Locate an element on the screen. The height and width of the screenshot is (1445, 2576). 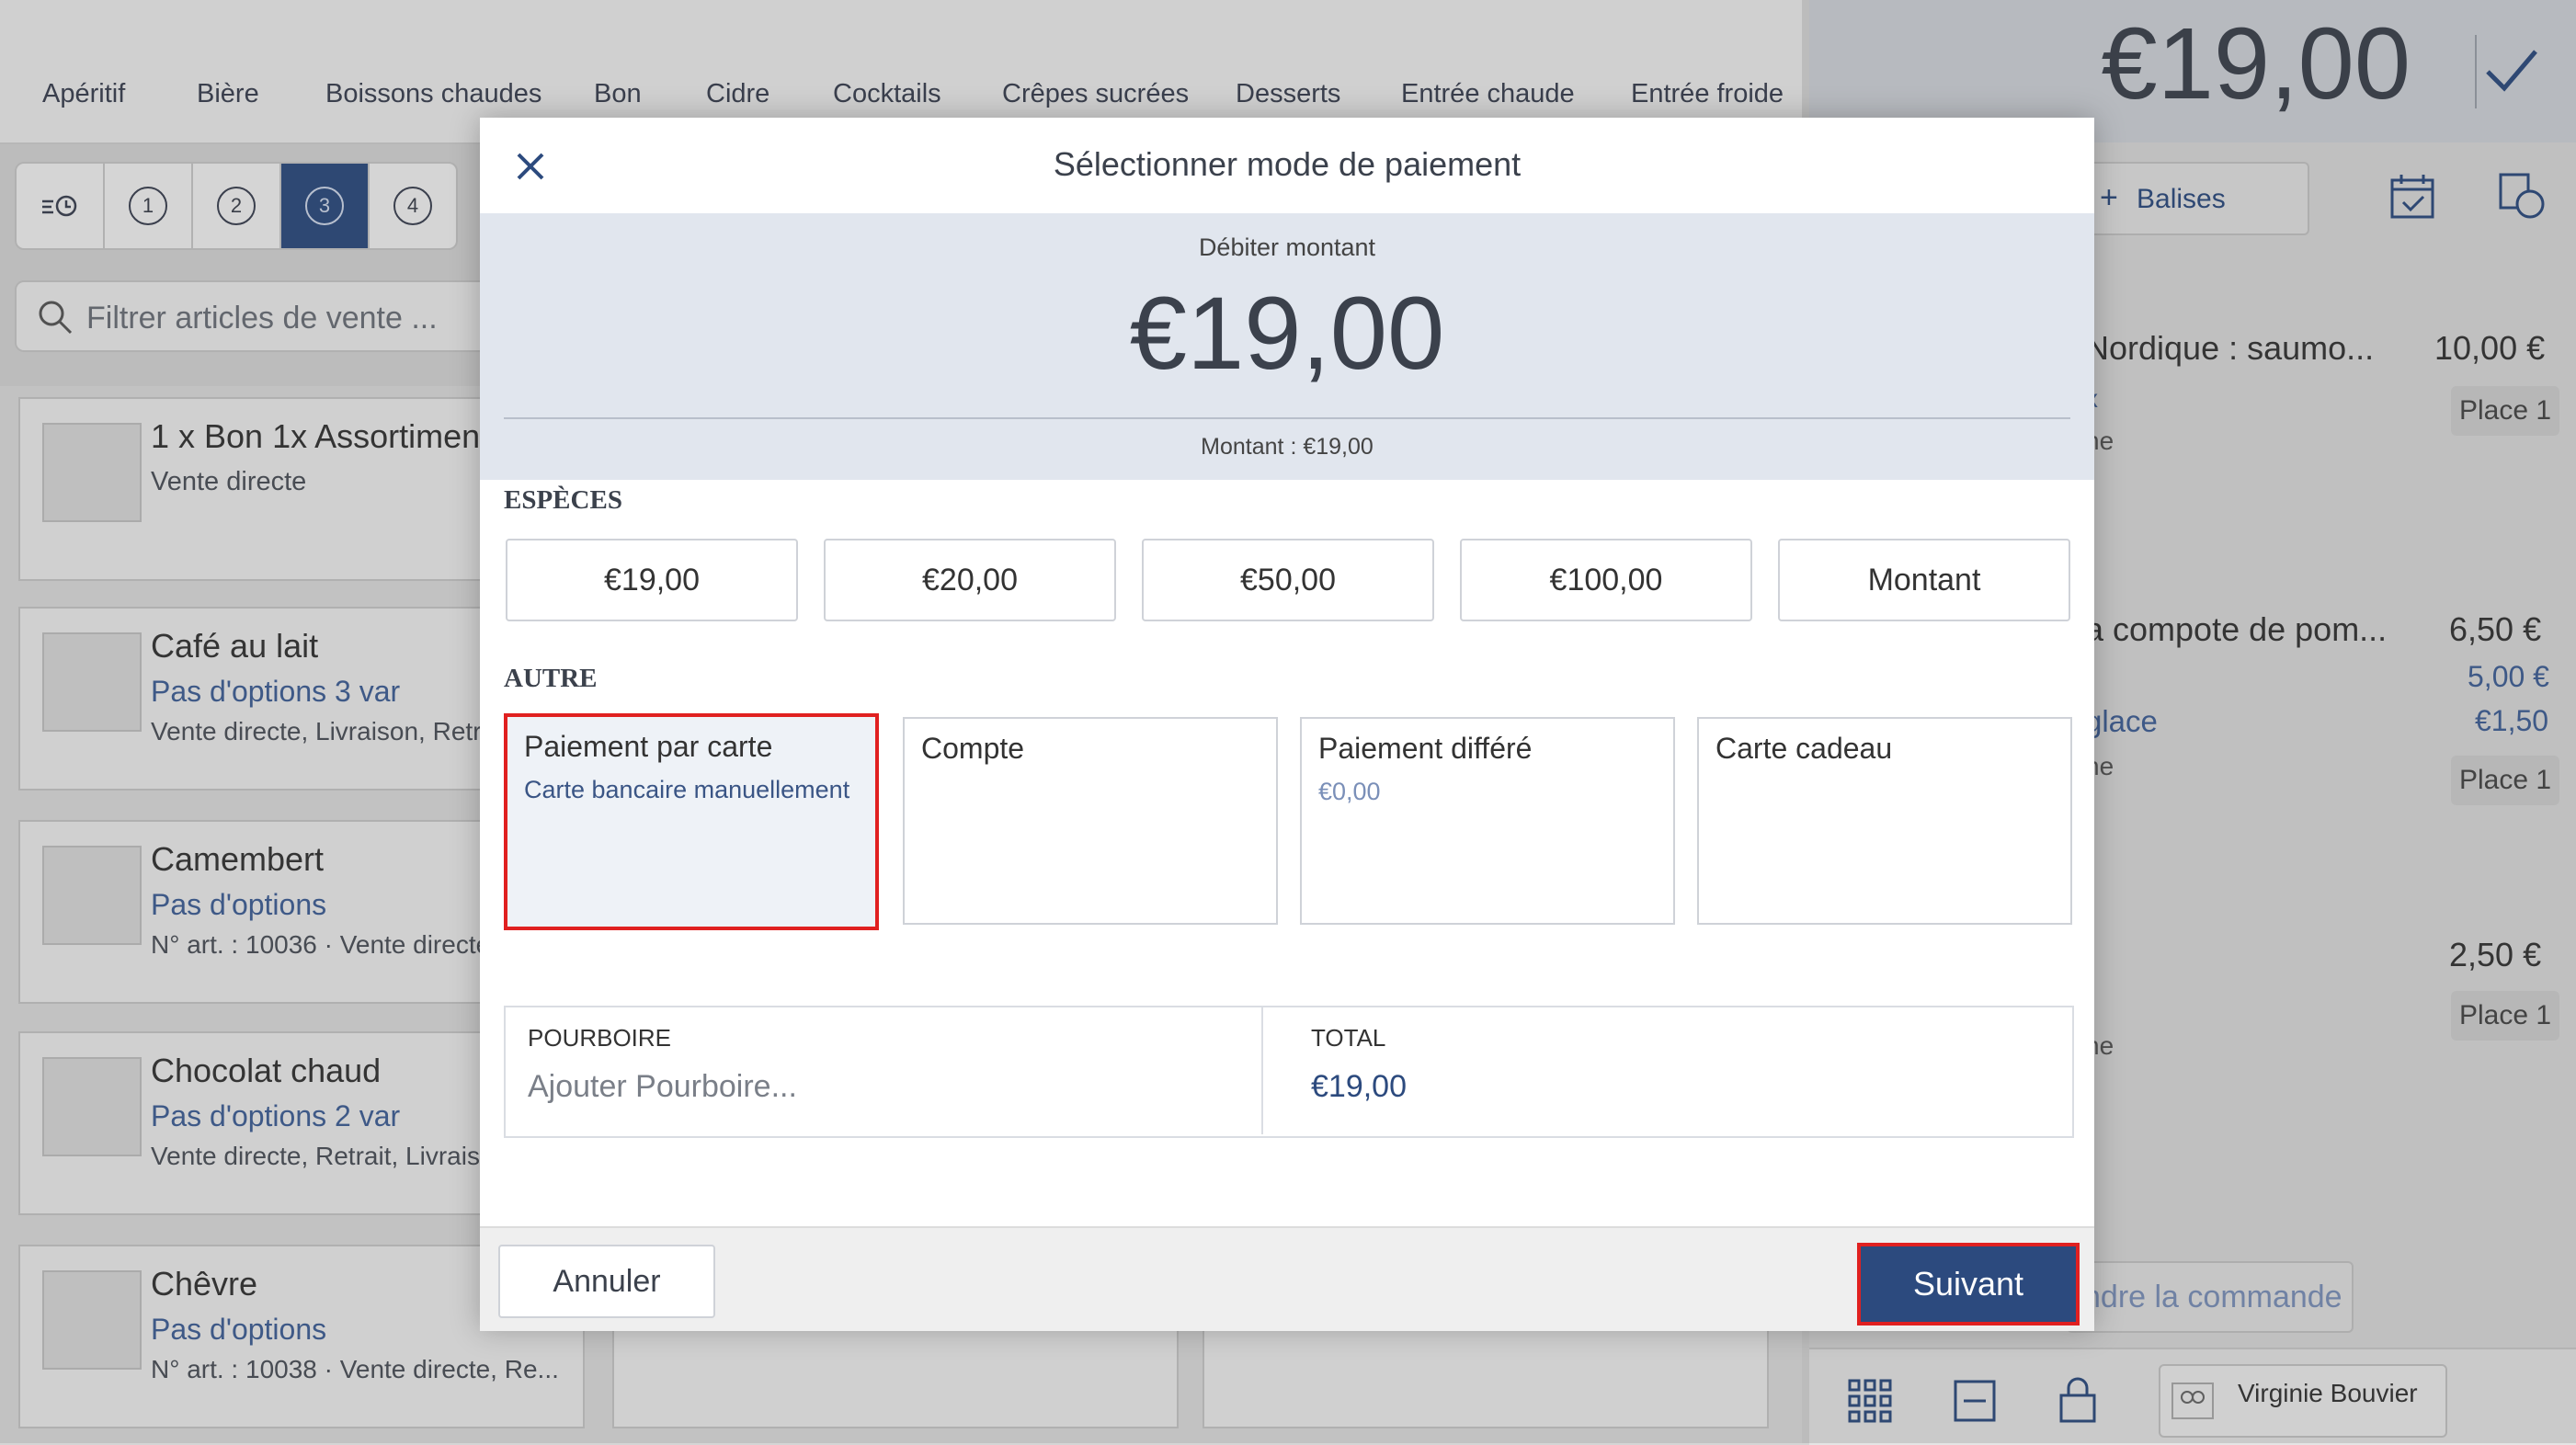
amount-summary: Montant : €19,00 is located at coordinates (1287, 447).